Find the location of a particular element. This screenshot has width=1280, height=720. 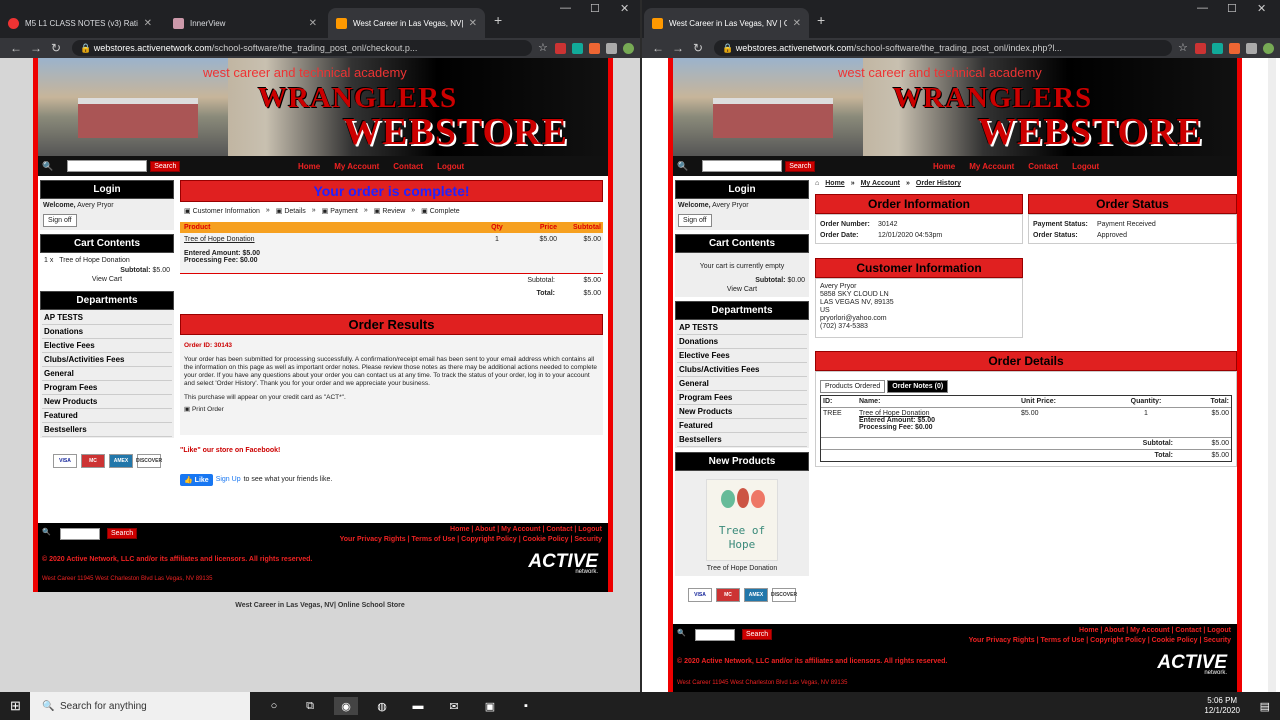

product-caption: Tree of Hope Donation is located at coordinates (742, 568).